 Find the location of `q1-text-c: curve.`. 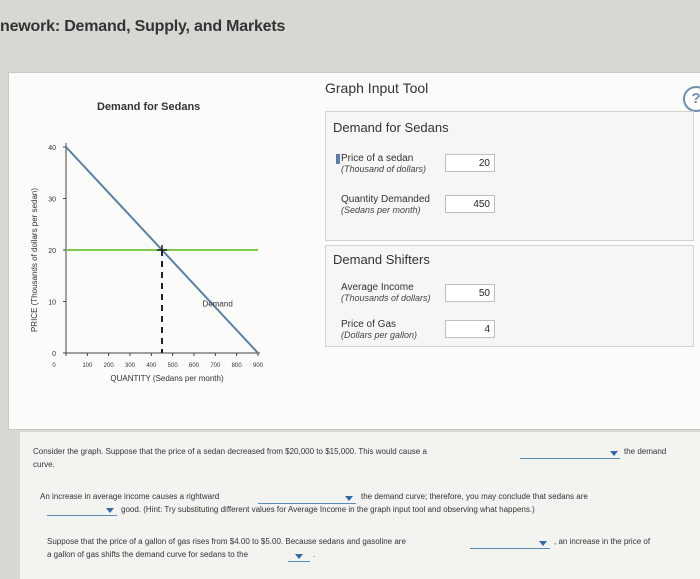

q1-text-c: curve. is located at coordinates (44, 464).